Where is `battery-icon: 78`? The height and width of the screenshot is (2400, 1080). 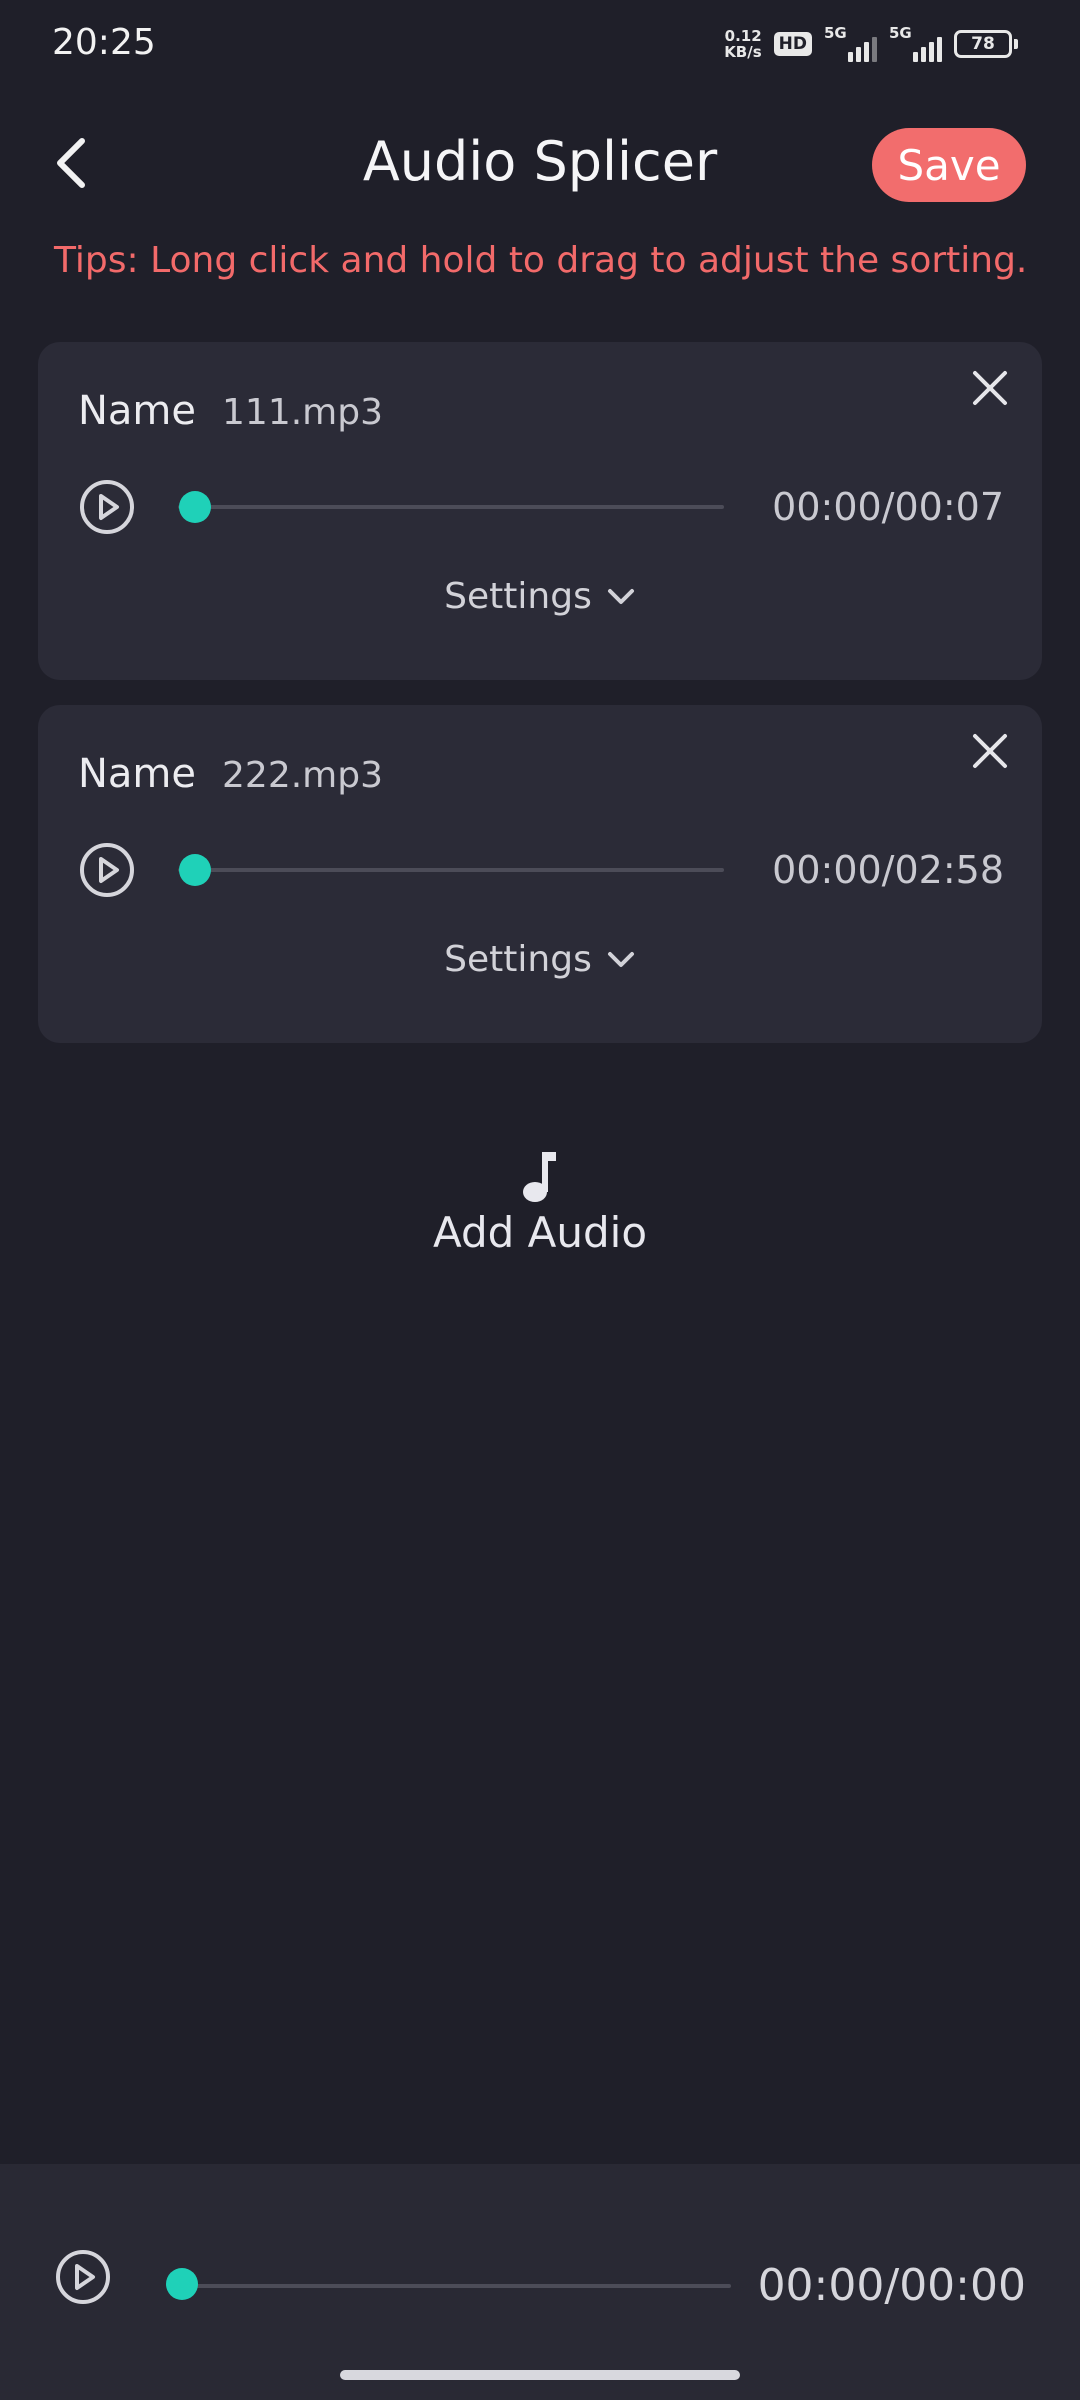
battery-icon: 78 is located at coordinates (986, 44).